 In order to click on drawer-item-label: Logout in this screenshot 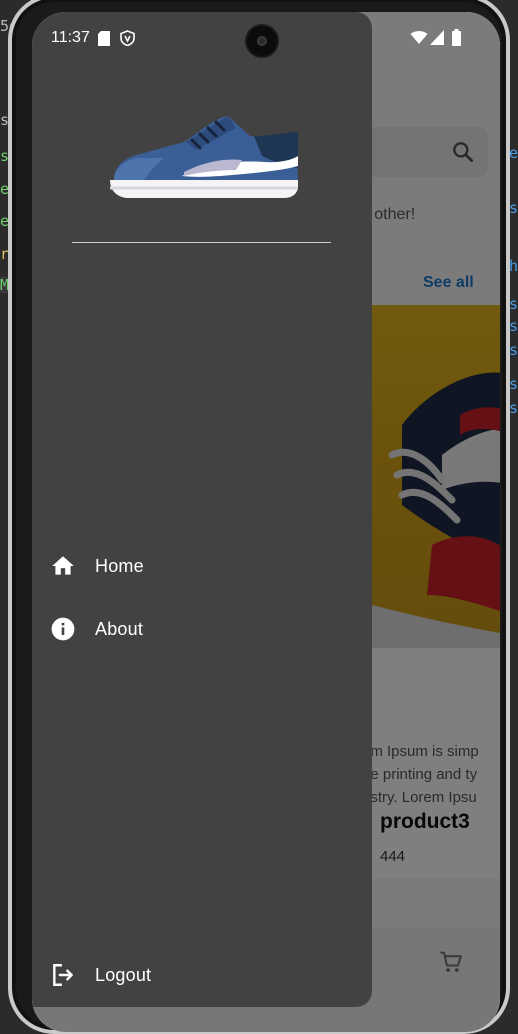, I will do `click(123, 974)`.